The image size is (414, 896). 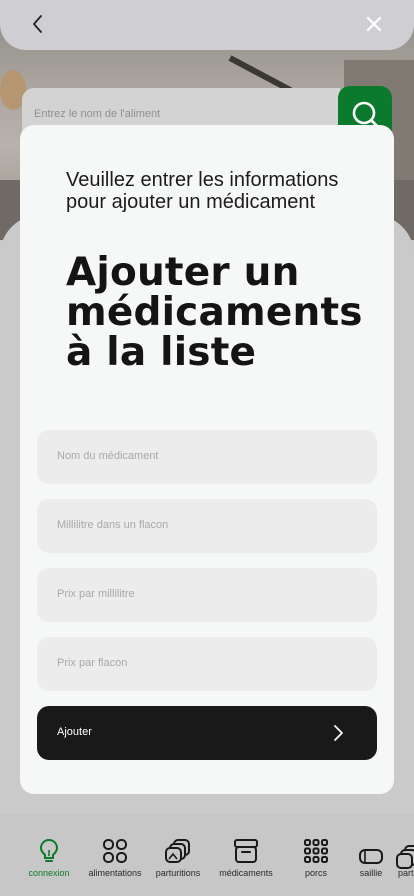 What do you see at coordinates (97, 114) in the screenshot?
I see `search-placeholder: Entrez le nom de l'aliment` at bounding box center [97, 114].